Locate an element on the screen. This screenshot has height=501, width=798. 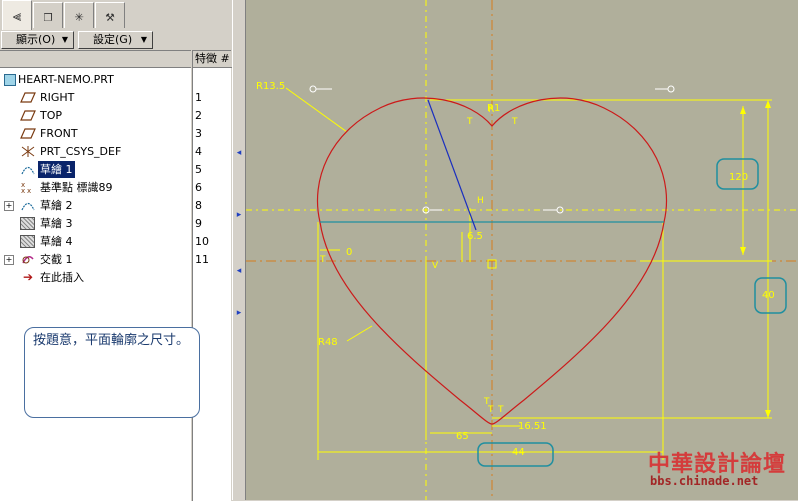
coordinate-system-icon is located at coordinates (28, 151).